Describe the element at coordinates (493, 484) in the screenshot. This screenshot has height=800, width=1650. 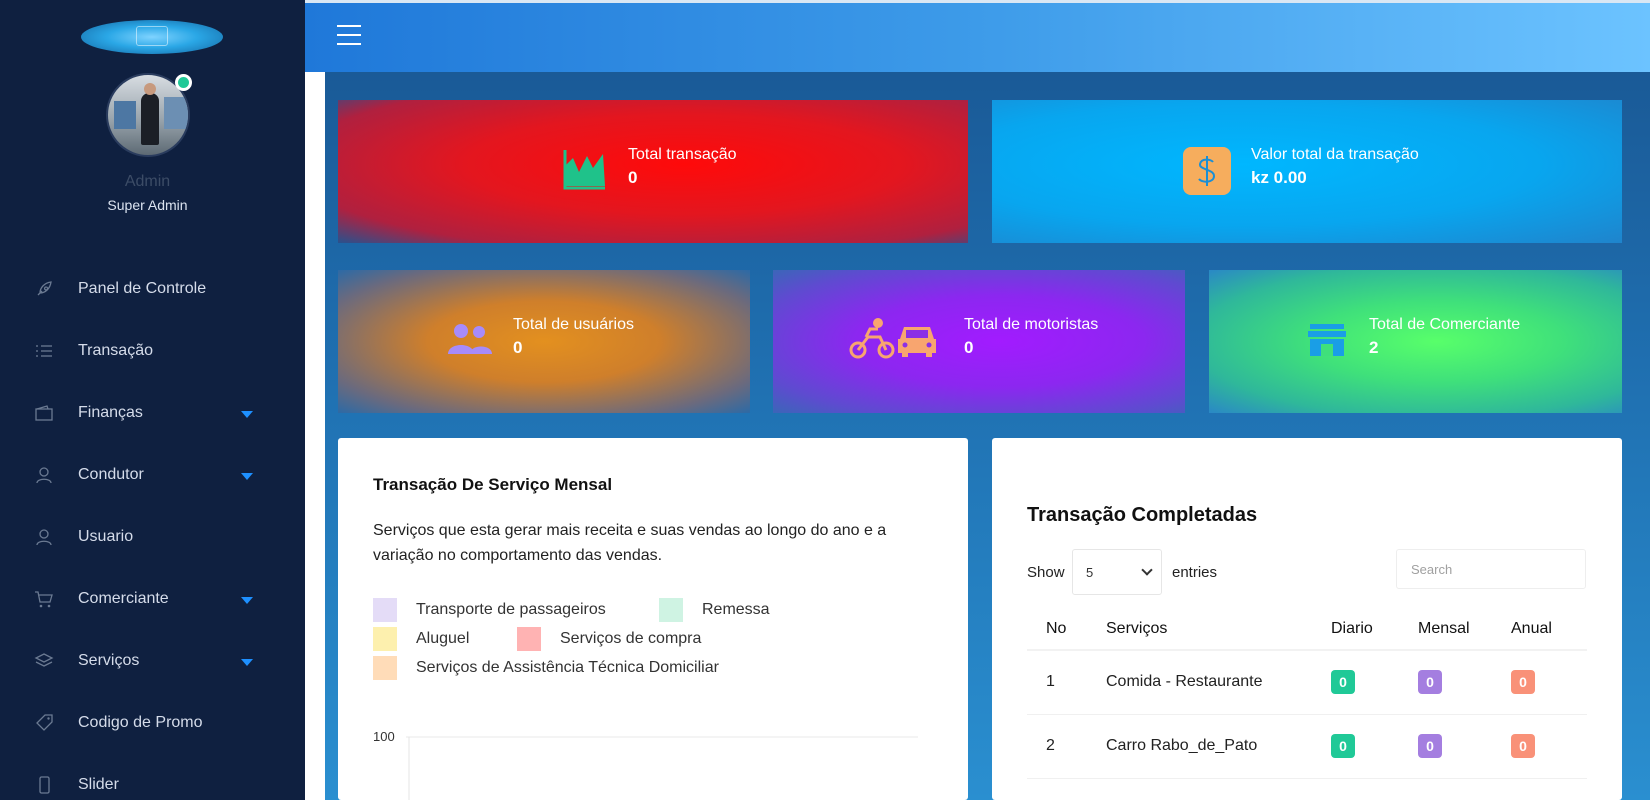
I see `panel-title: Transação De Serviço Mensal` at that location.